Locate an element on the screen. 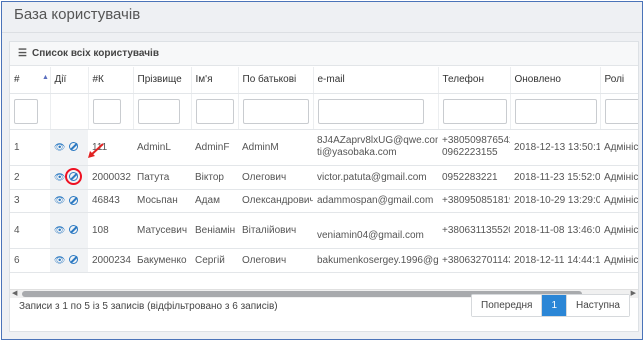  cell-name: Адам is located at coordinates (214, 201).